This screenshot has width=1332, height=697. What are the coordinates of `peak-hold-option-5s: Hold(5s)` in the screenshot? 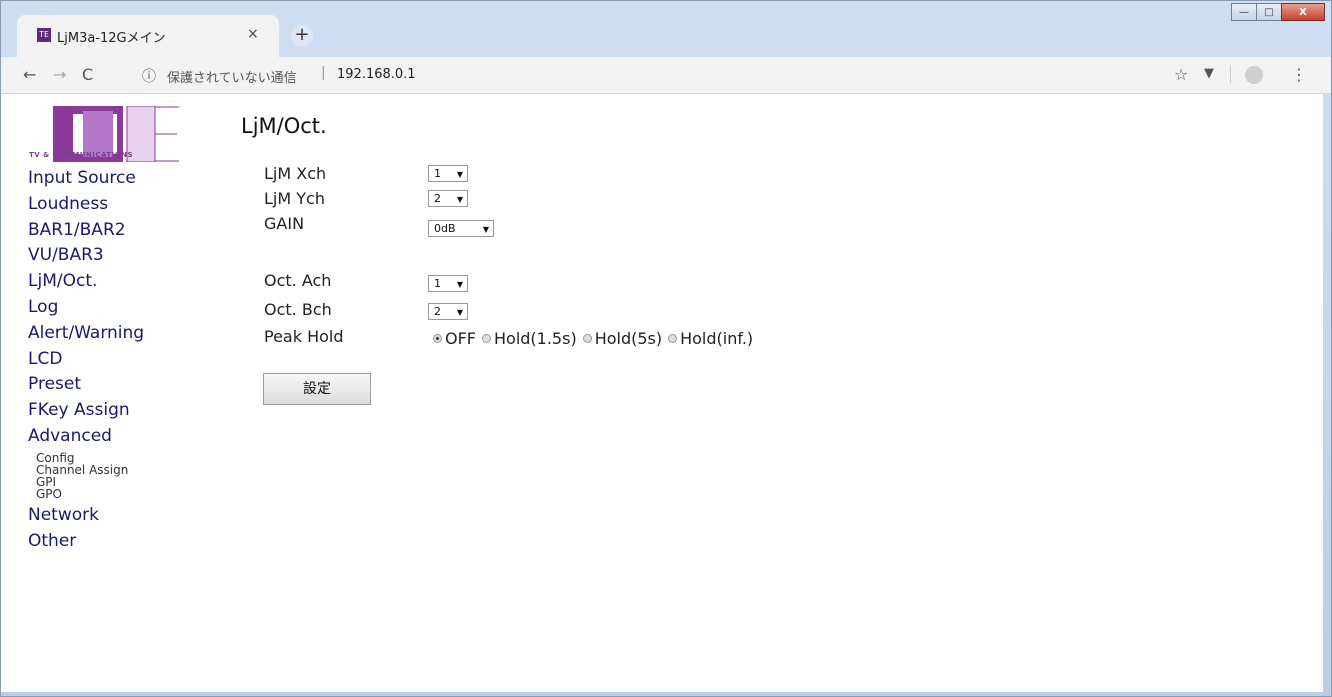 It's located at (622, 338).